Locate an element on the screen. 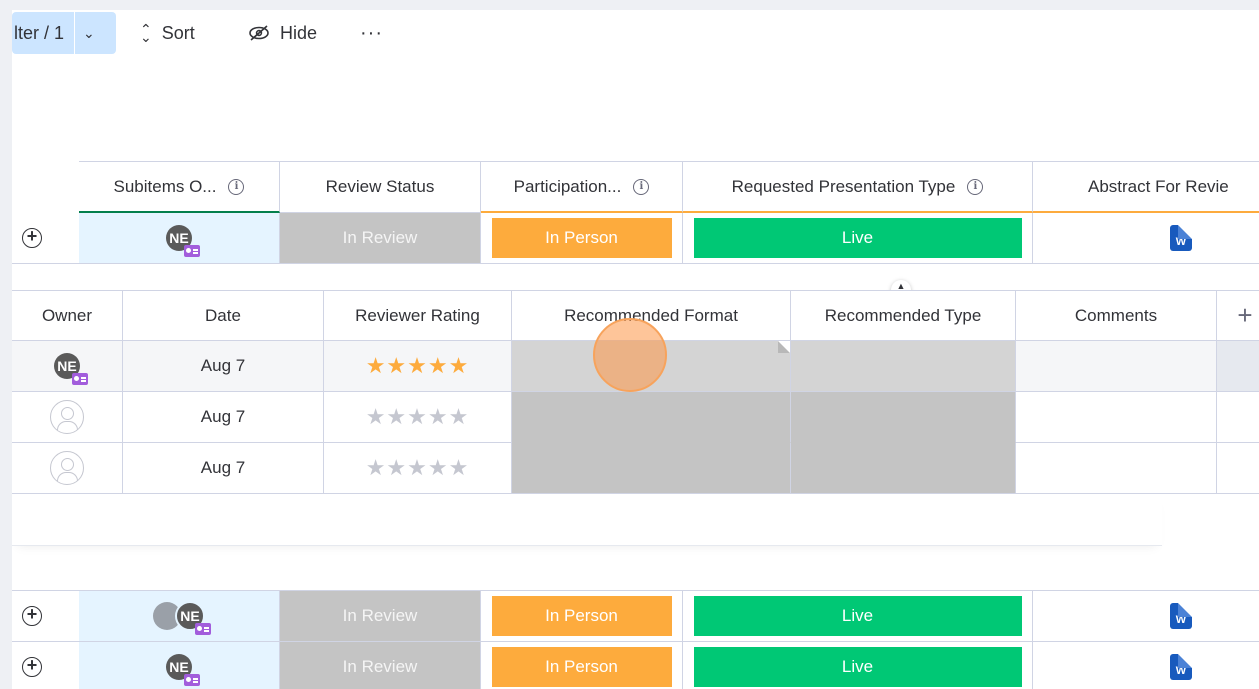 This screenshot has height=689, width=1259. column-header-label: Review Status is located at coordinates (380, 186).